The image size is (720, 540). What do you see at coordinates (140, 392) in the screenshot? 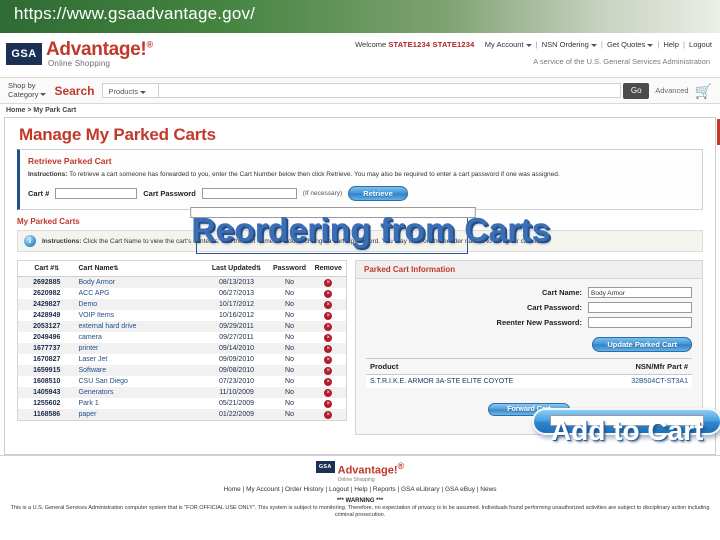
I see `cell-cart-name: Generators` at bounding box center [140, 392].